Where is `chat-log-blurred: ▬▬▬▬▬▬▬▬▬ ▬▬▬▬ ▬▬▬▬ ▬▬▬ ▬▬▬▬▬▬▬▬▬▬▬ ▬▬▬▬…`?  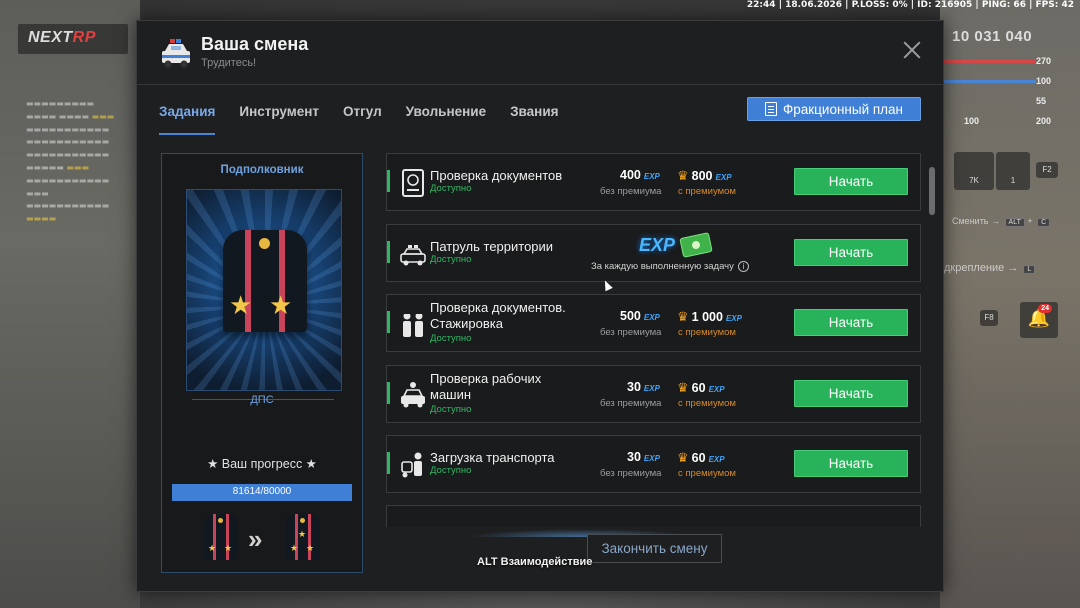 chat-log-blurred: ▬▬▬▬▬▬▬▬▬ ▬▬▬▬ ▬▬▬▬ ▬▬▬ ▬▬▬▬▬▬▬▬▬▬▬ ▬▬▬▬… is located at coordinates (70, 161).